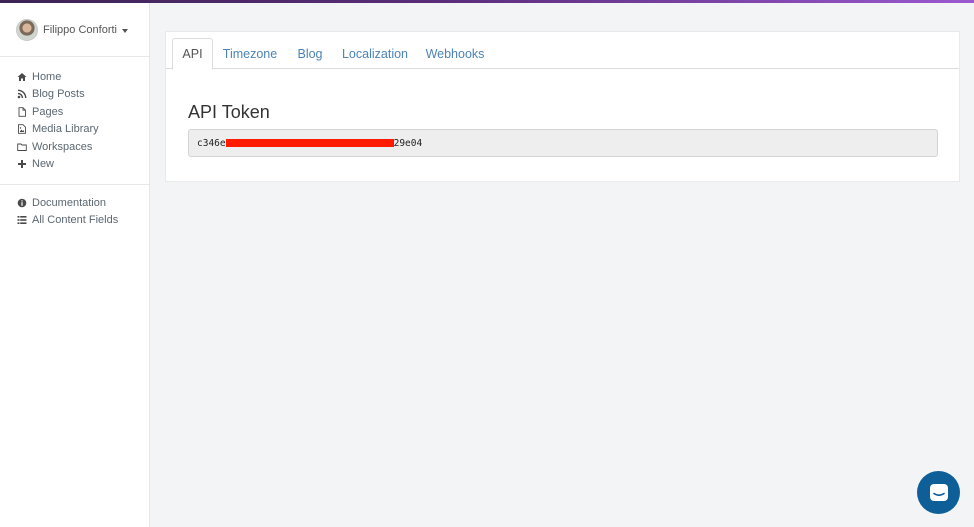  What do you see at coordinates (22, 129) in the screenshot?
I see `image-file-icon` at bounding box center [22, 129].